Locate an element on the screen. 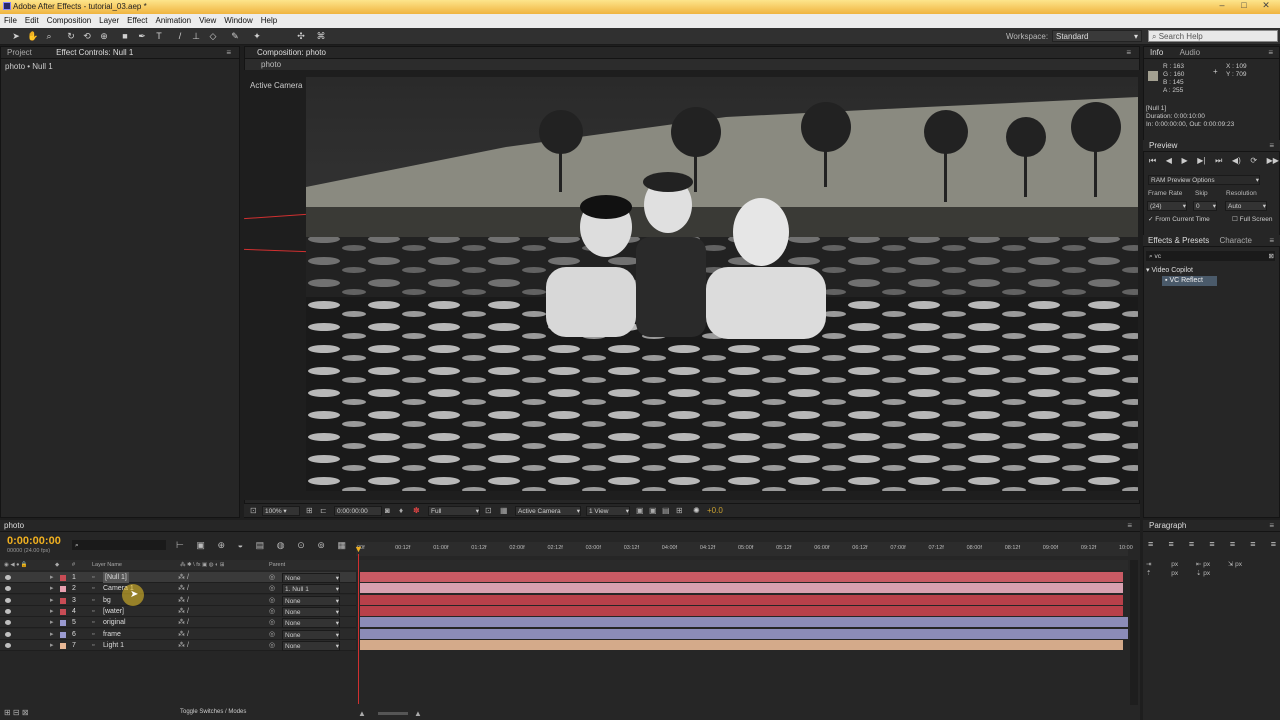 The image size is (1280, 720). zoom-out-icon: ▲ is located at coordinates (362, 713).